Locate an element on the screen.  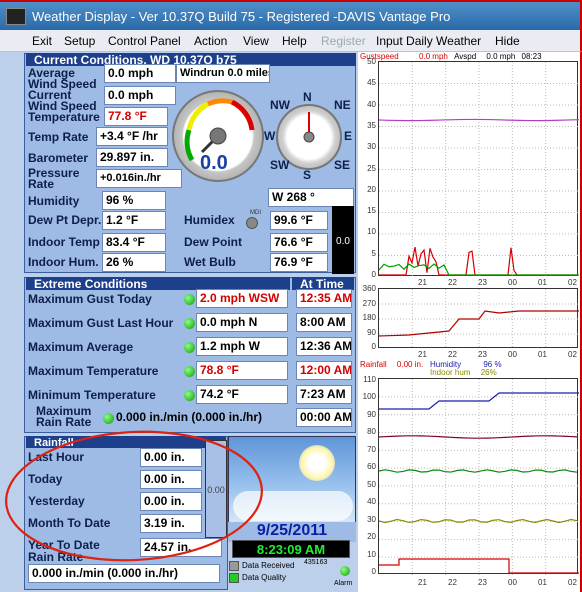
menu-exit: Exit is located at coordinates (42, 41).